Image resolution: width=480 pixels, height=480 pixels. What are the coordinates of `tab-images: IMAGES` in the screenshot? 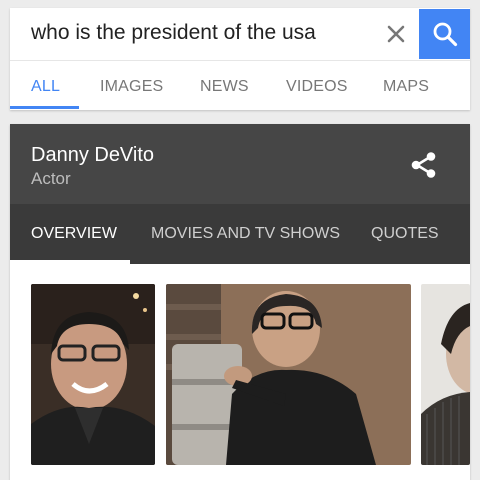 It's located at (131, 87).